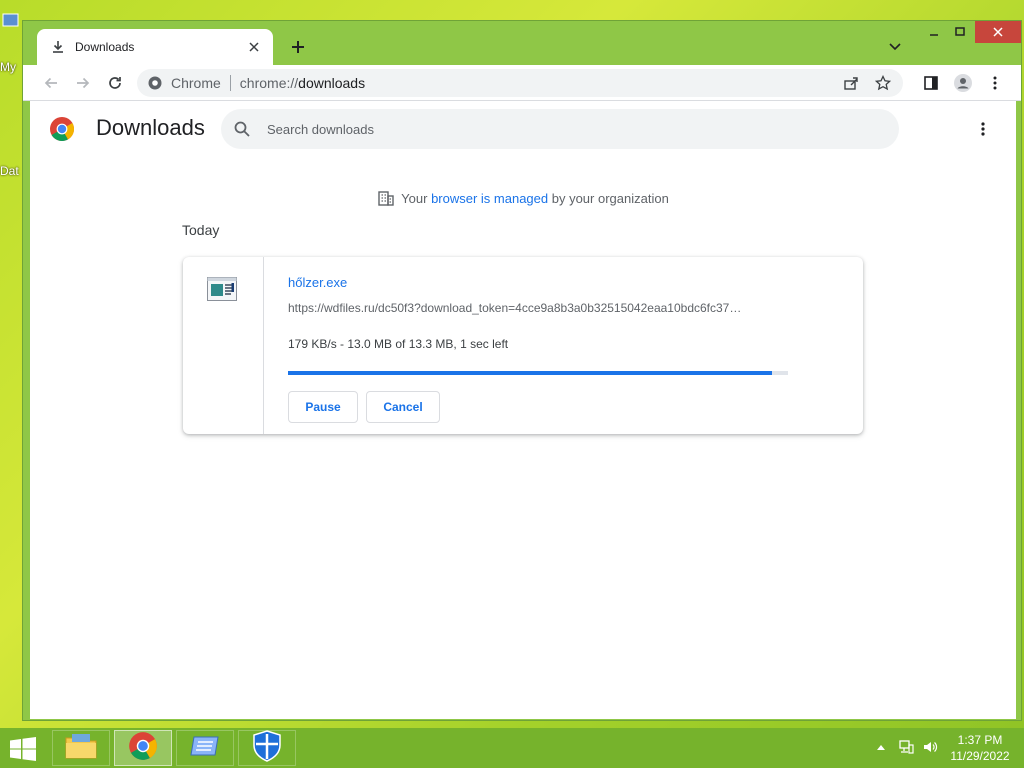  What do you see at coordinates (403, 407) in the screenshot?
I see `cancel-button: Cancel` at bounding box center [403, 407].